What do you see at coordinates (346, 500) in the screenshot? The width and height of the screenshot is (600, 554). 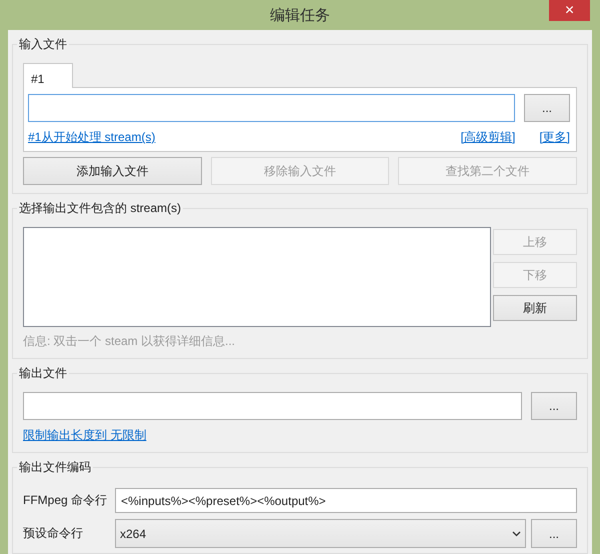 I see `command-field: <%inputs%><%preset%><%output%>` at bounding box center [346, 500].